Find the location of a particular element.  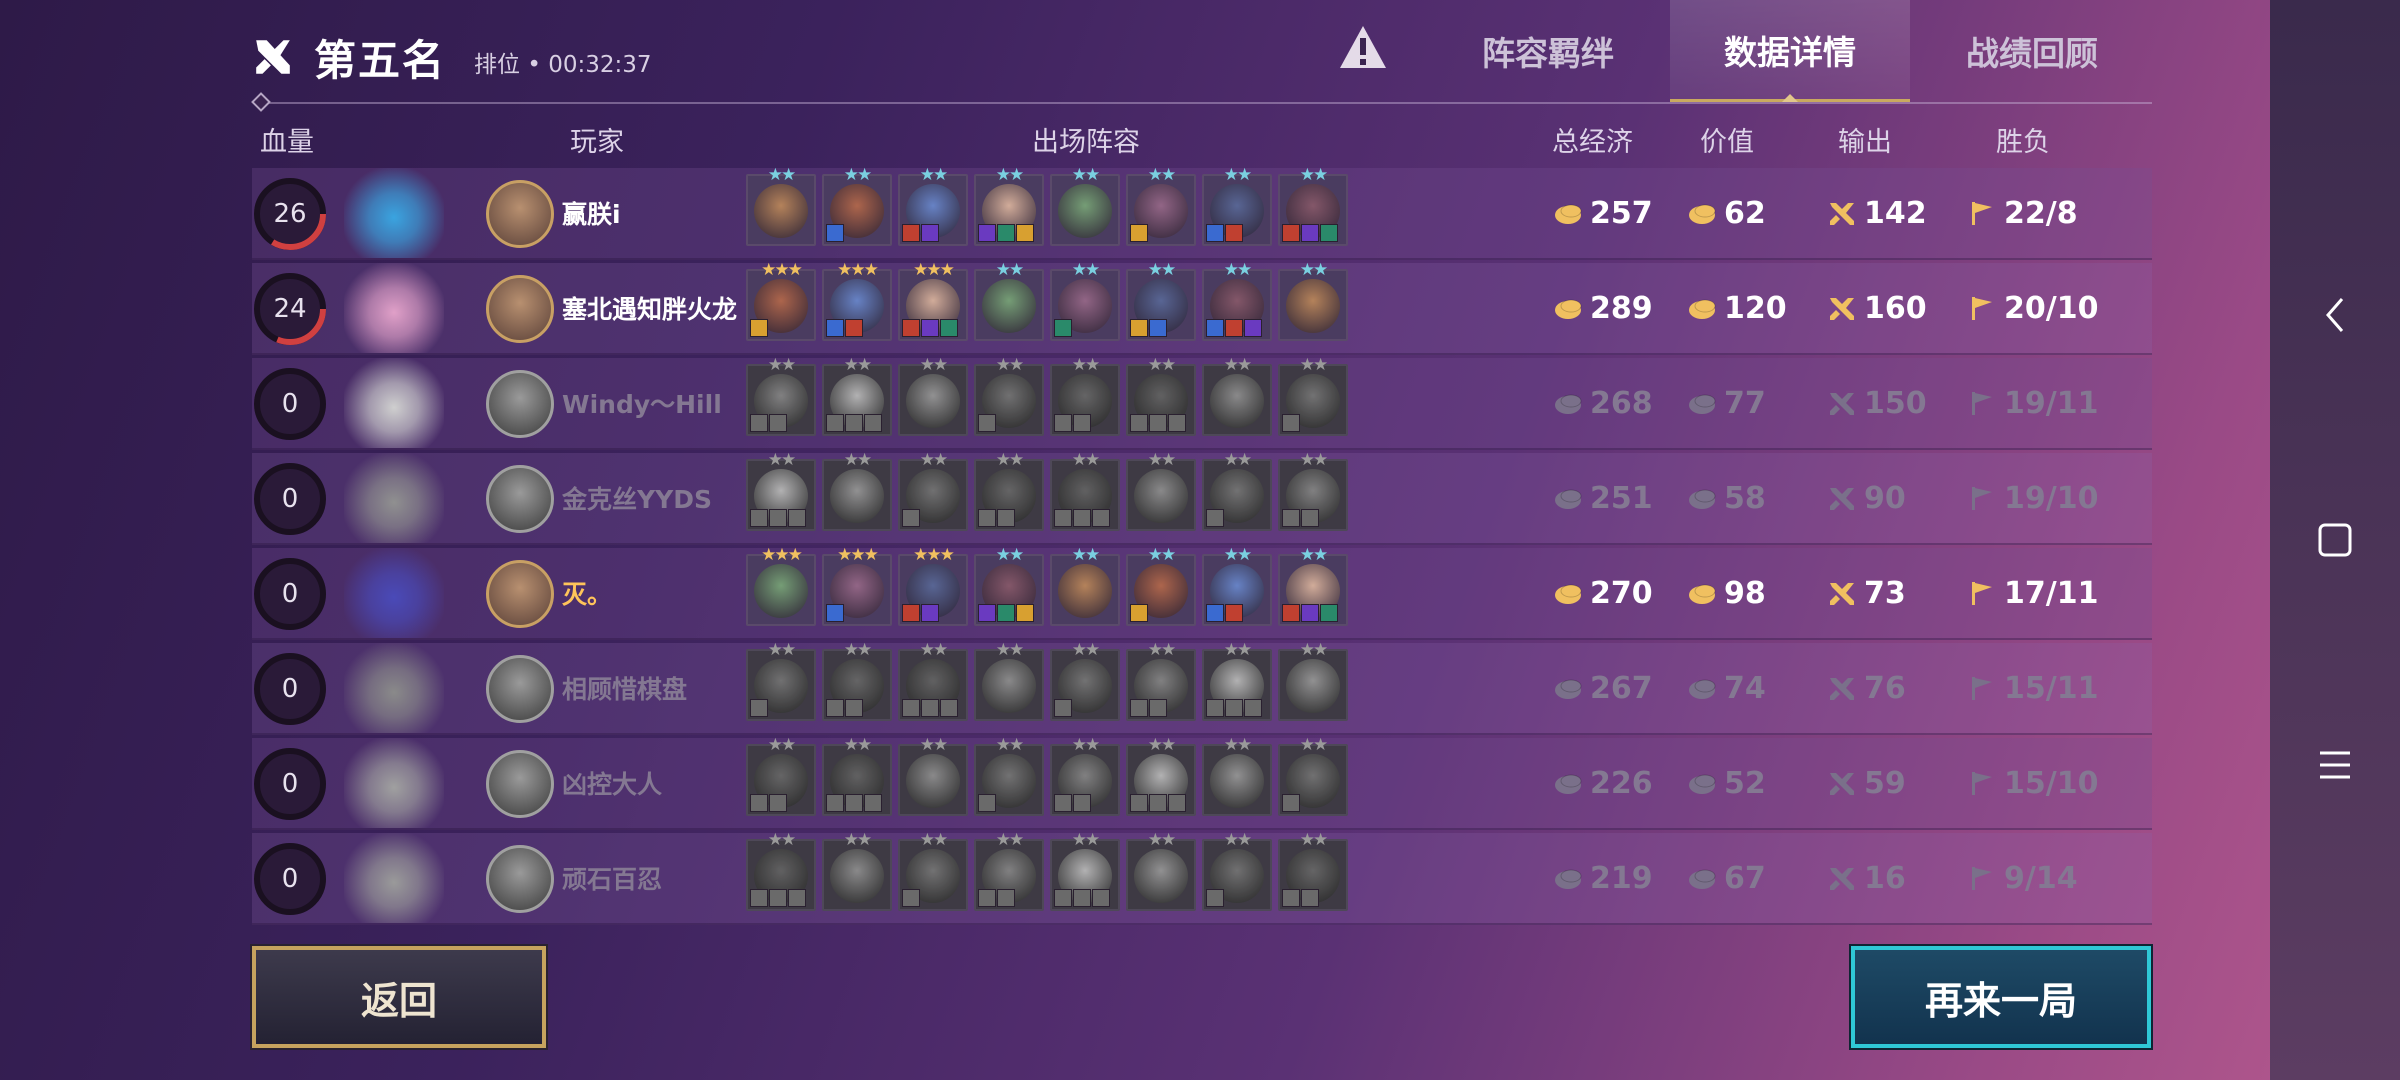

table-row: 0 金克丝YYDS ★★ ★★ ★★ ★★ ★★ ★★ ★★ ★★ 251 58 90 19/10 is located at coordinates (1202, 498).